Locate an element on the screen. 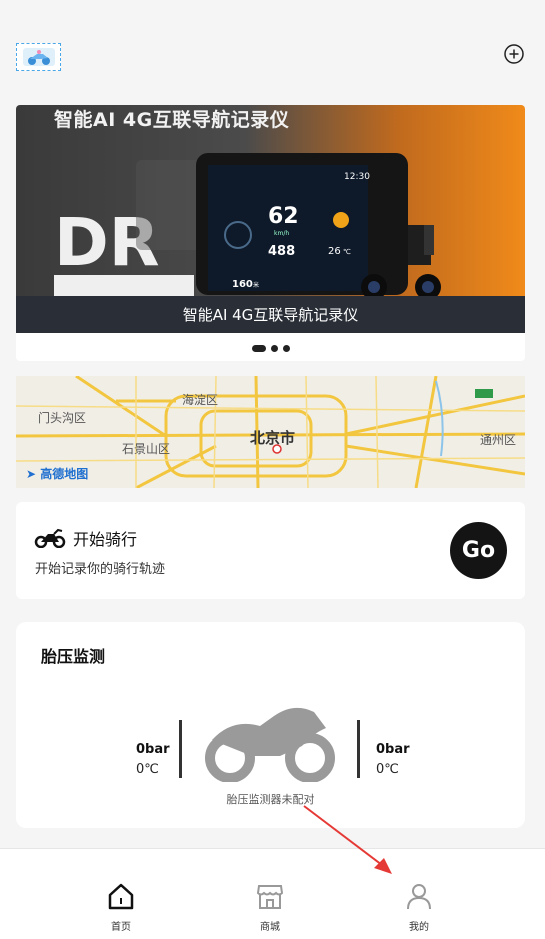  map-brand-logo: ➤ 高德地图 is located at coordinates (57, 473).